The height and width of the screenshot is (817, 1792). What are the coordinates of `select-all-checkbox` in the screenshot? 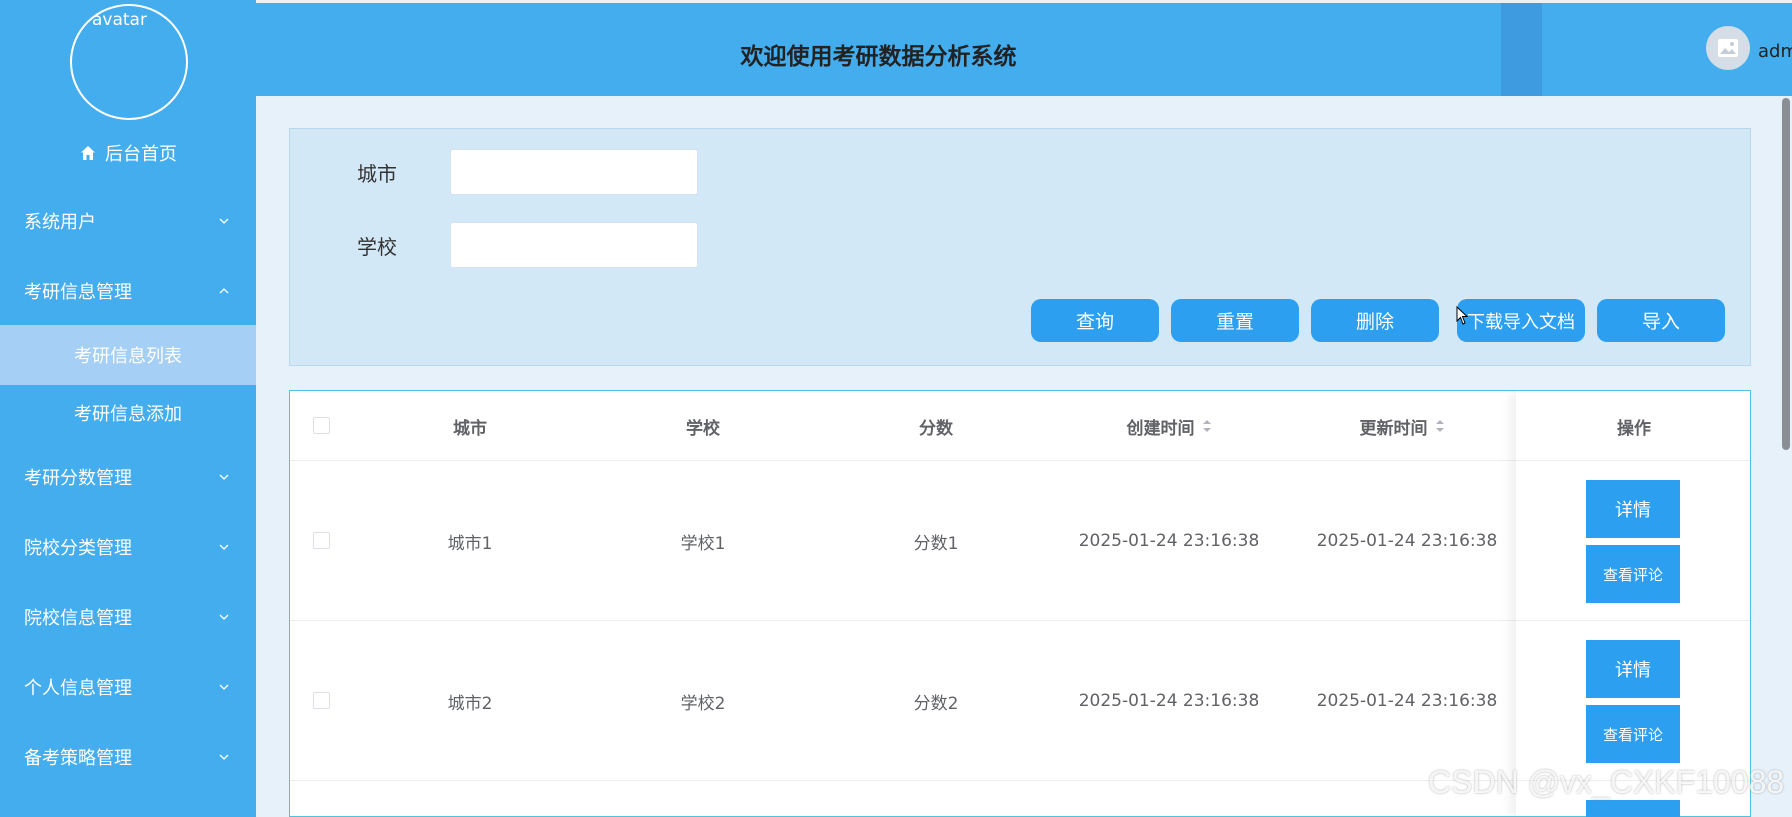 It's located at (321, 425).